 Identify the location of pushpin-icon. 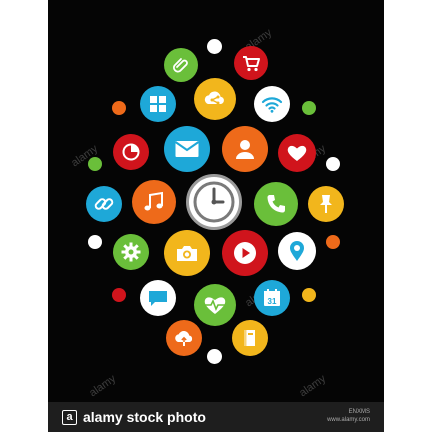
(326, 204).